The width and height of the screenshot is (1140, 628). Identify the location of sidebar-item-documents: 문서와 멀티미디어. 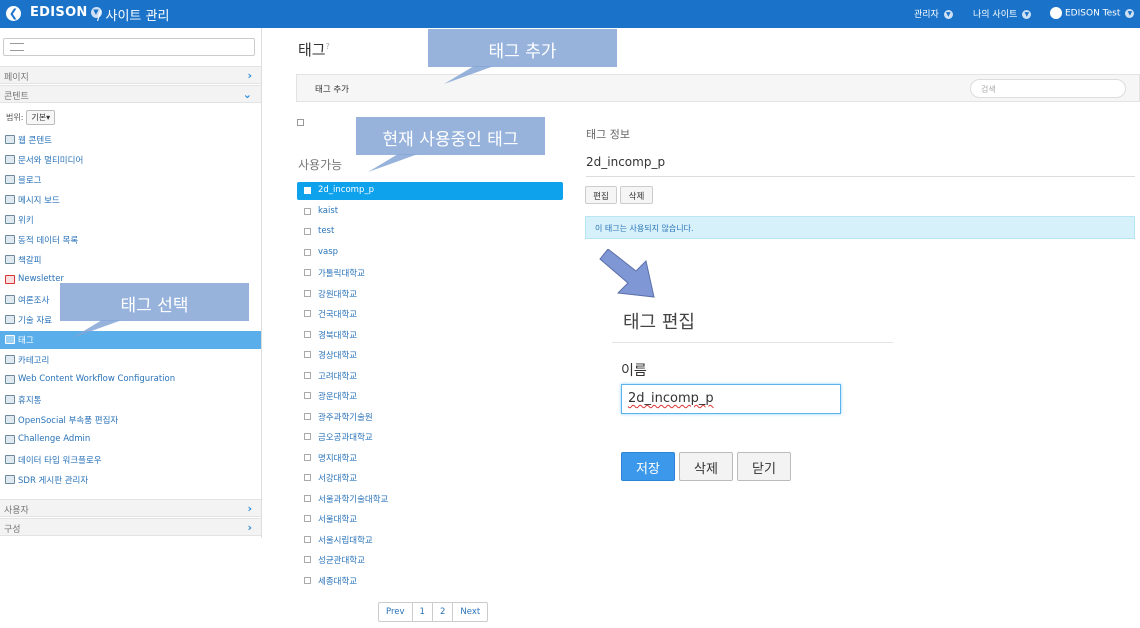
(130, 160).